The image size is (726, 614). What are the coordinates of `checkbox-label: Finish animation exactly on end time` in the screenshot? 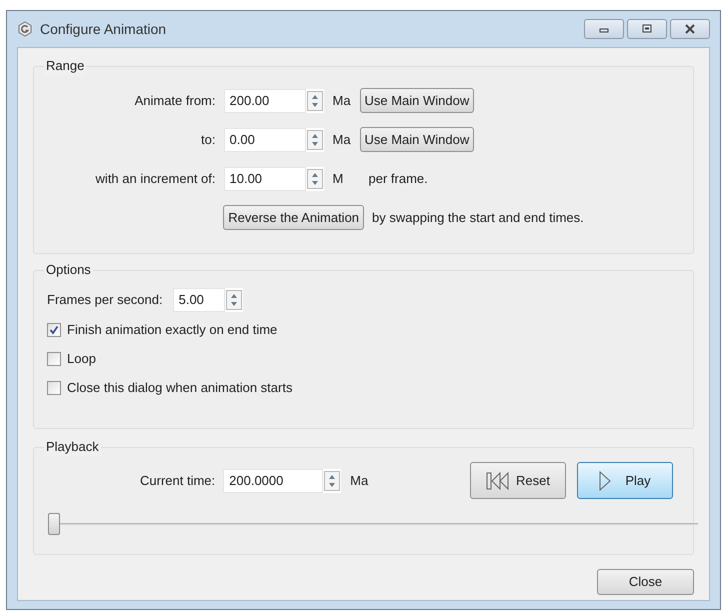 It's located at (172, 330).